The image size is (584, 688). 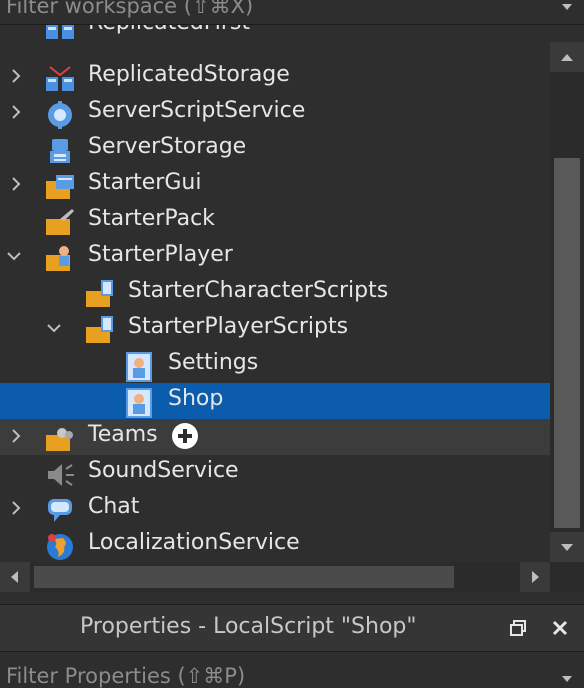 What do you see at coordinates (60, 510) in the screenshot?
I see `chat-icon` at bounding box center [60, 510].